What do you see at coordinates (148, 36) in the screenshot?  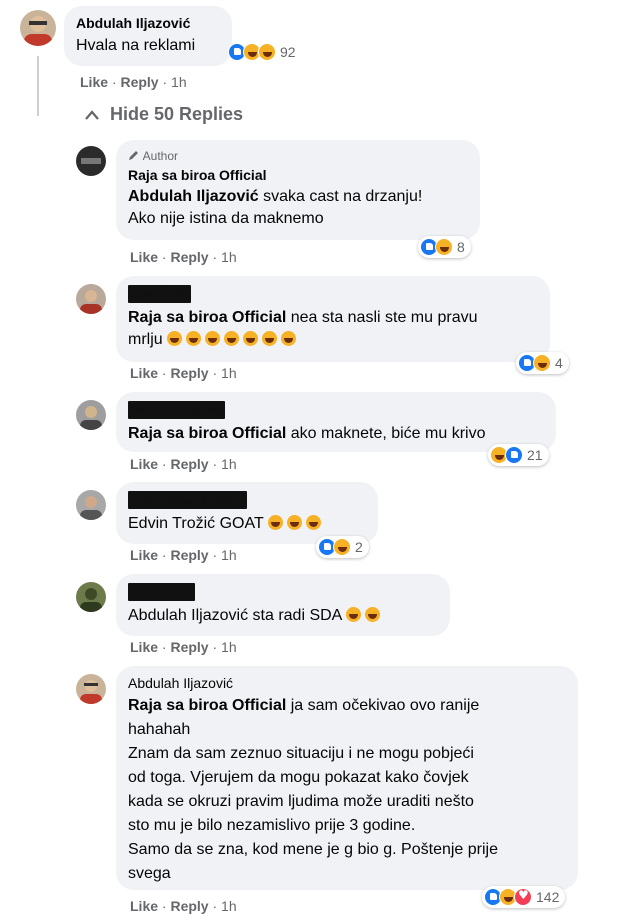 I see `comment-bubble: Abdulah Iljazović Hvala na reklami` at bounding box center [148, 36].